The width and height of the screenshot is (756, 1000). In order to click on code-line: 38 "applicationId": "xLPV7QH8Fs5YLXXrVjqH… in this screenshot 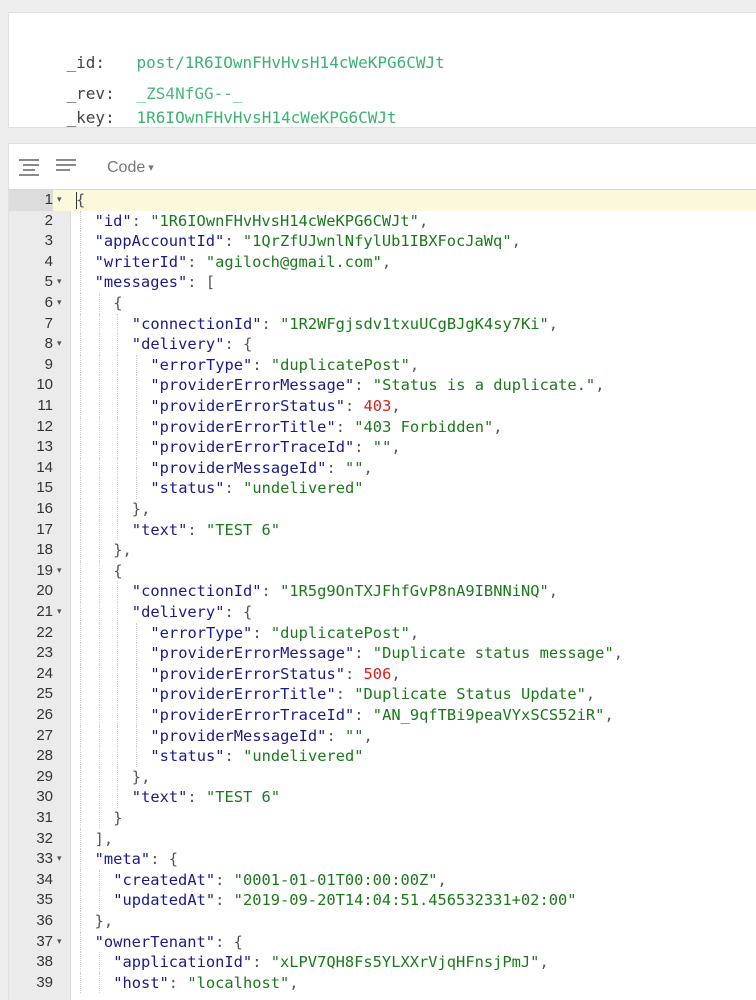, I will do `click(382, 962)`.